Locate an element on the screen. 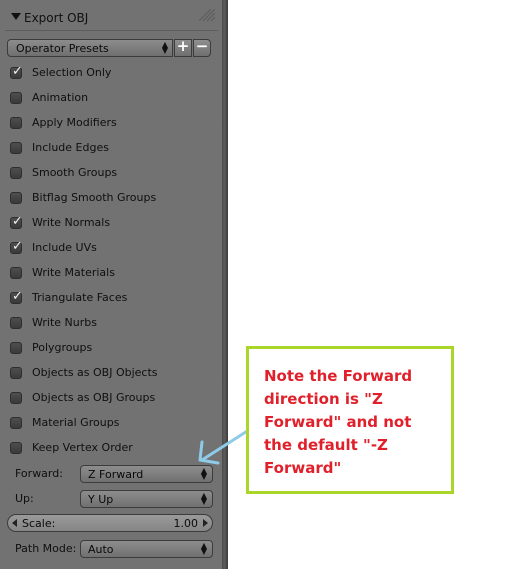  remove-preset-button: − is located at coordinates (202, 47).